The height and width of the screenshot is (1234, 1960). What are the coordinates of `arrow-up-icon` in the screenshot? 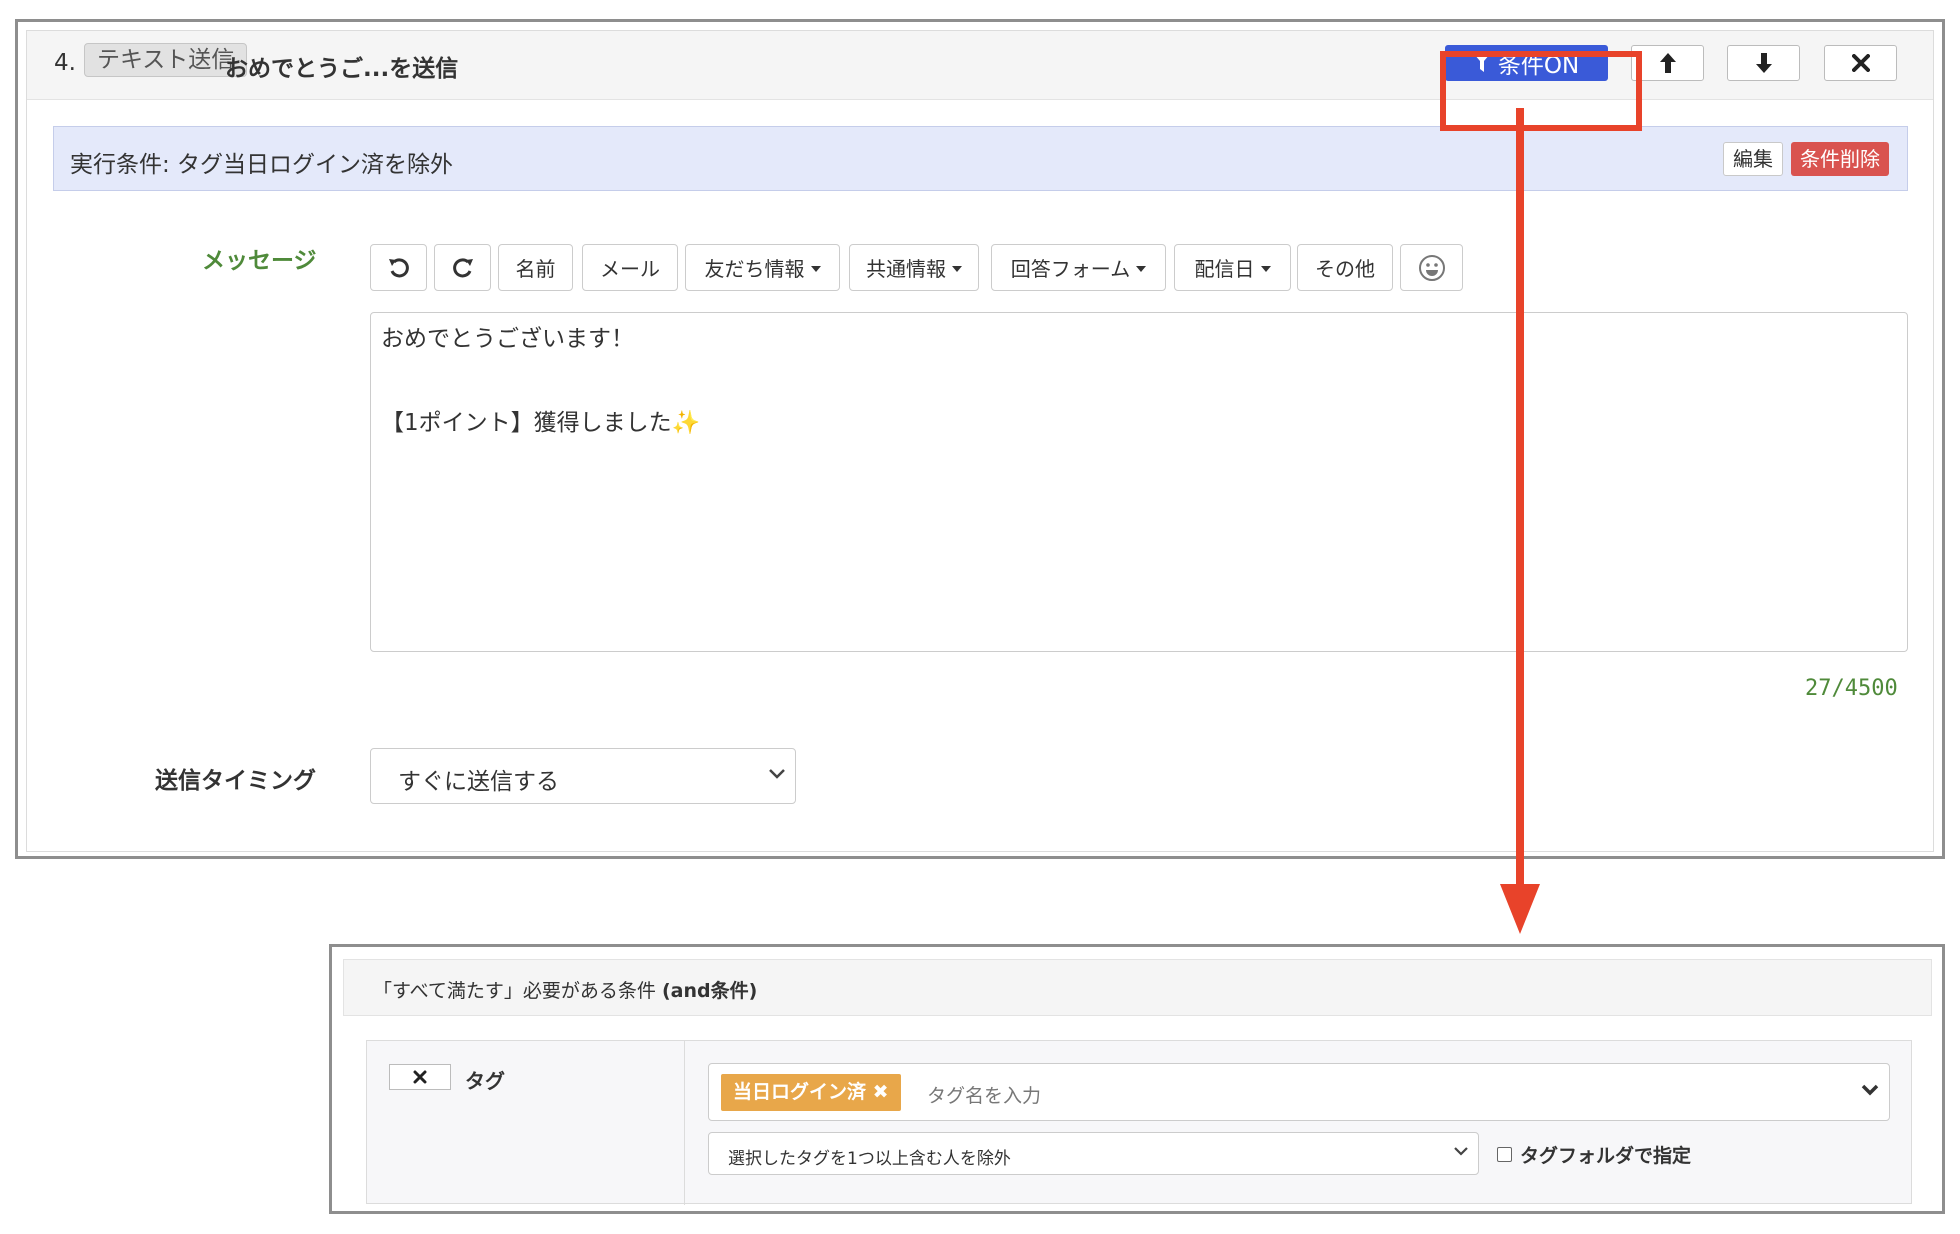 It's located at (1667, 63).